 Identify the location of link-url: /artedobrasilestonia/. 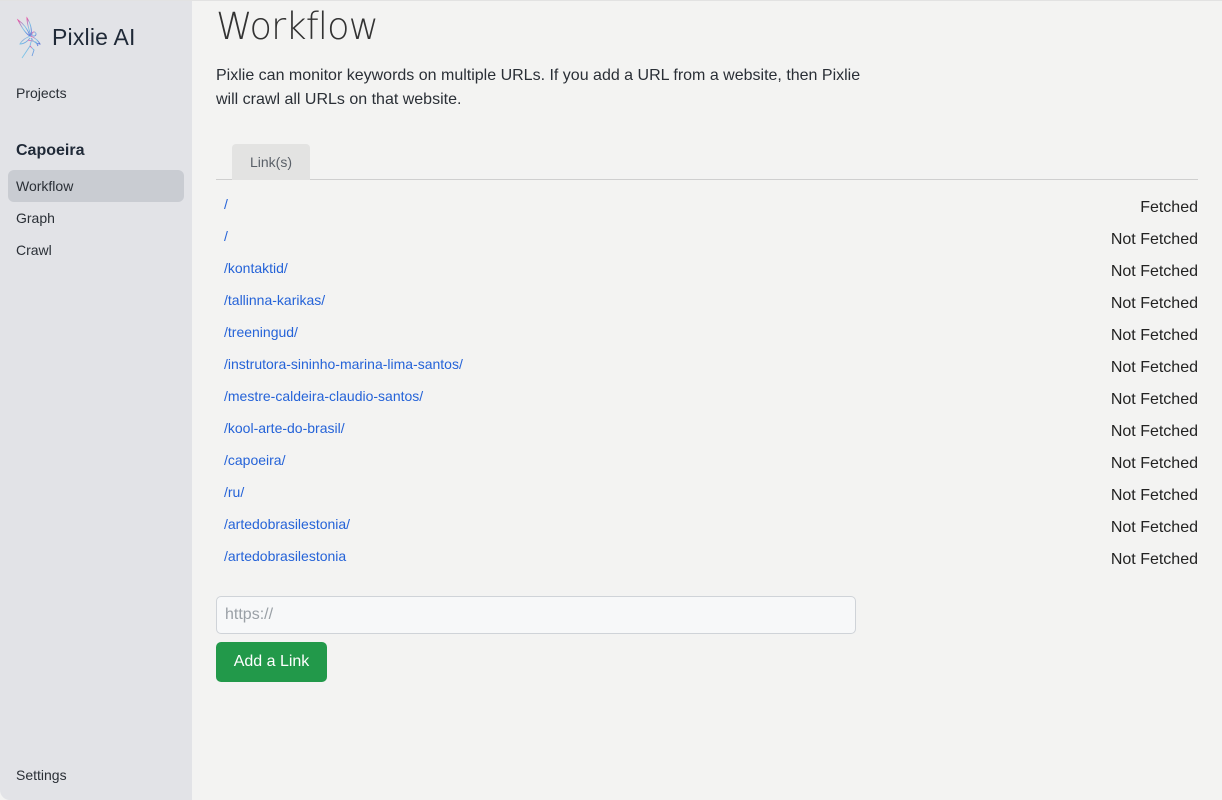
(287, 524).